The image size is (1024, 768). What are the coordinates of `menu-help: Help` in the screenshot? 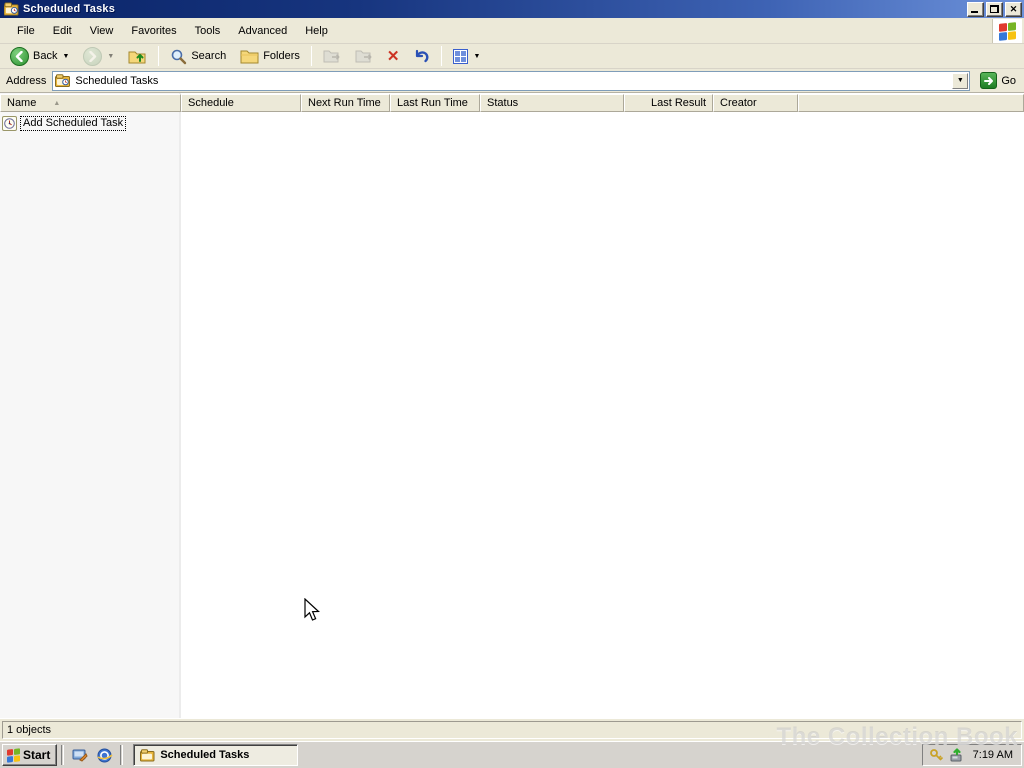 It's located at (316, 31).